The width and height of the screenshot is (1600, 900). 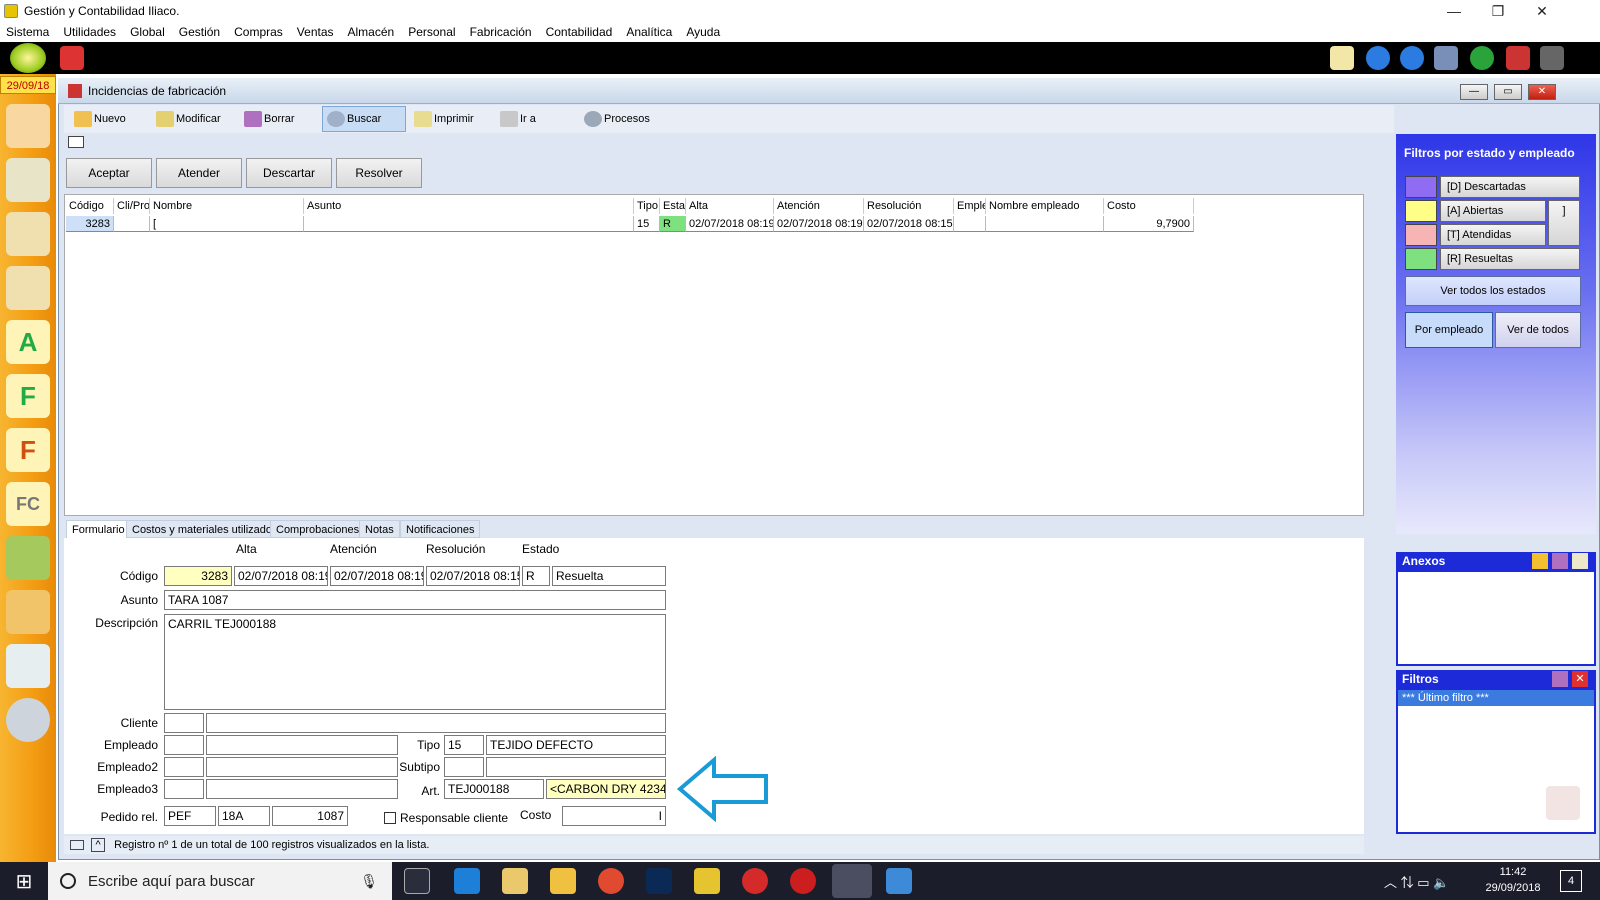 I want to click on col-header: Cli/Prov, so click(x=132, y=206).